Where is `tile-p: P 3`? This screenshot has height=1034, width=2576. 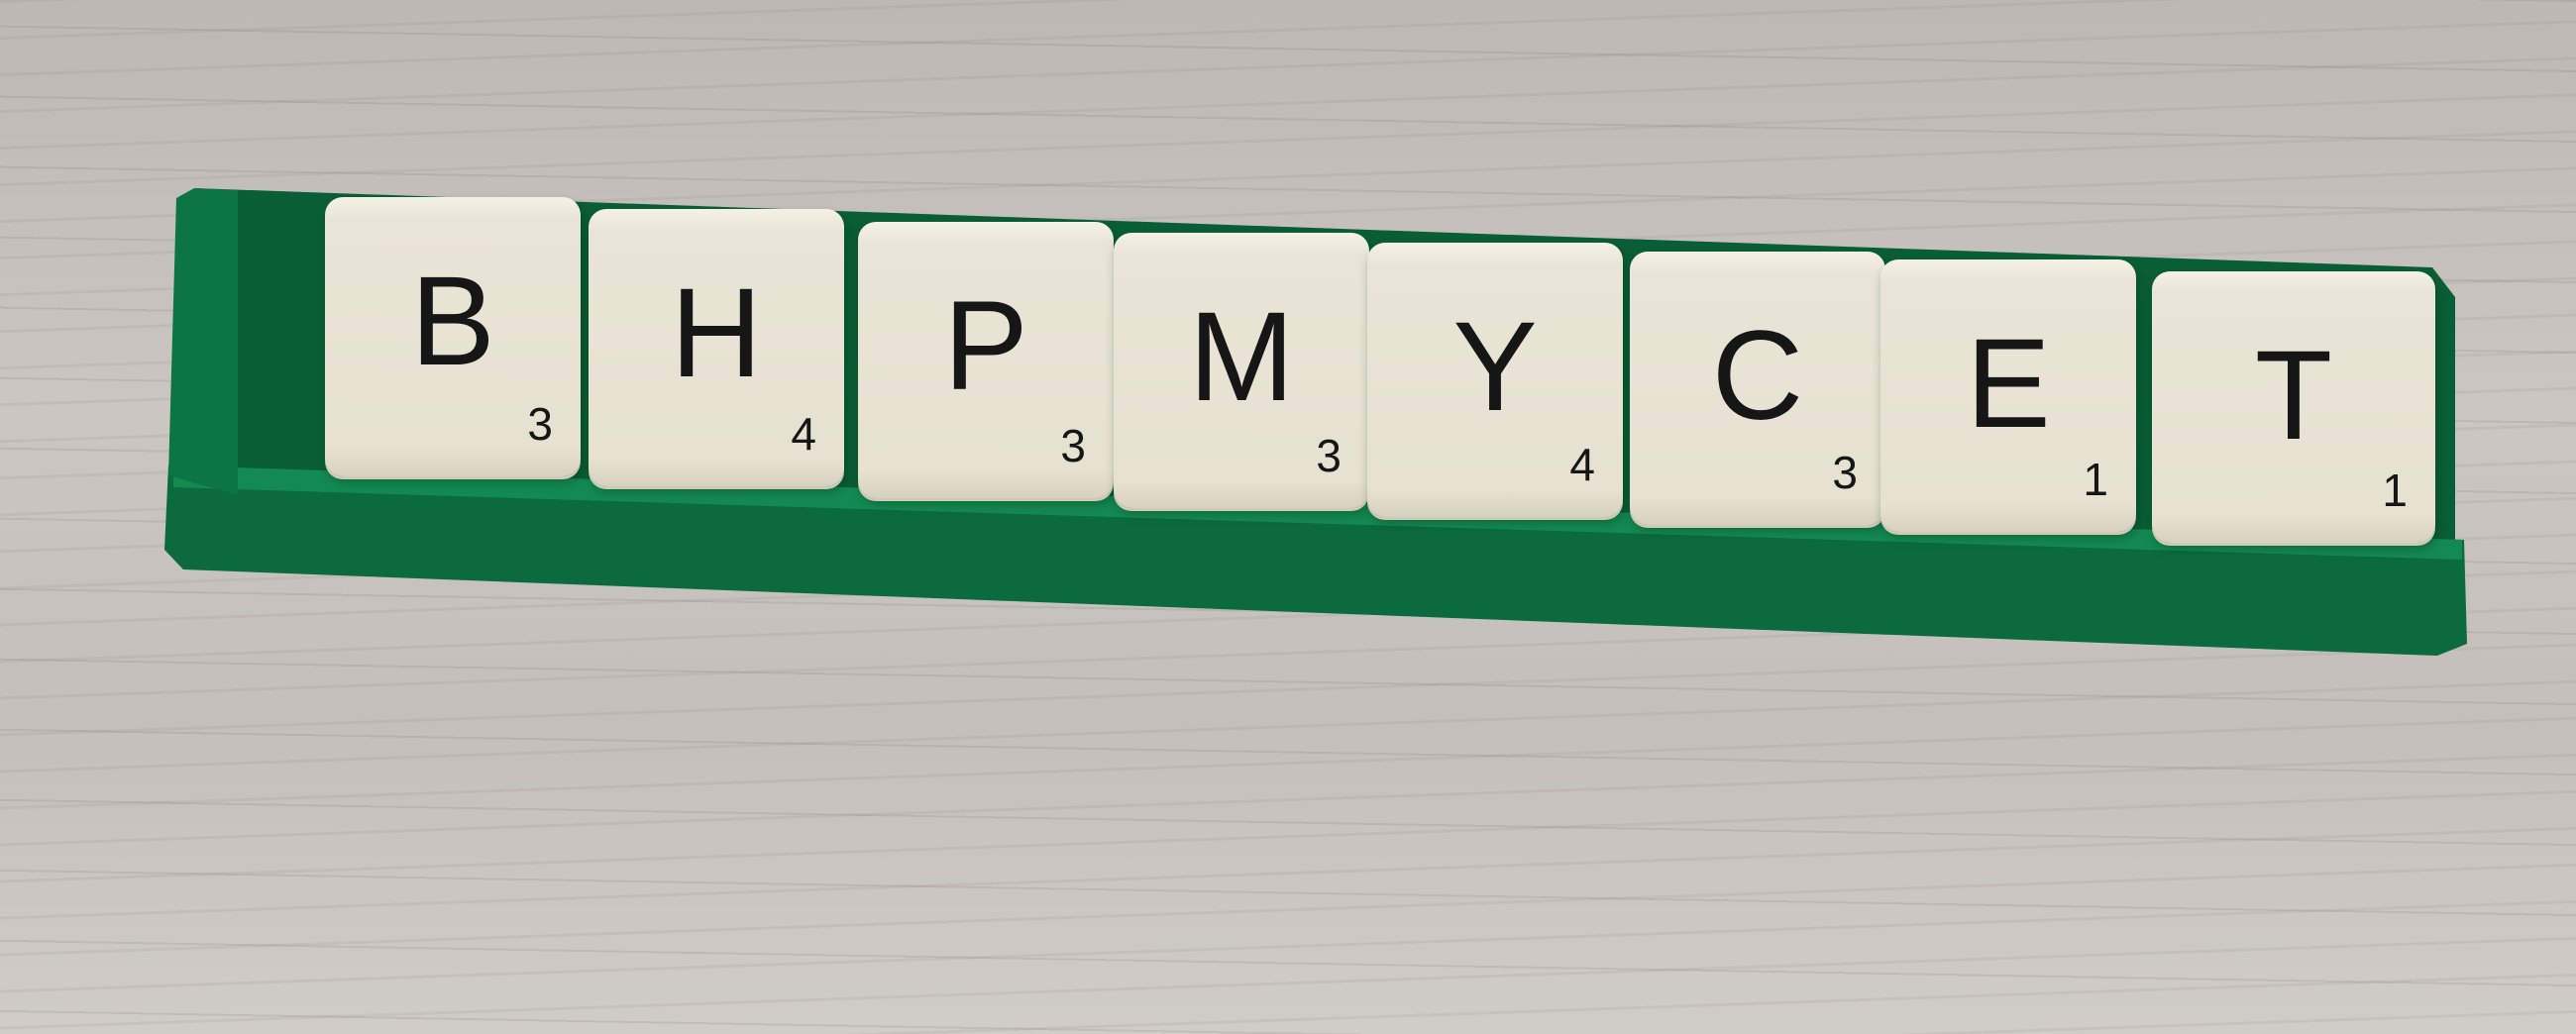 tile-p: P 3 is located at coordinates (986, 360).